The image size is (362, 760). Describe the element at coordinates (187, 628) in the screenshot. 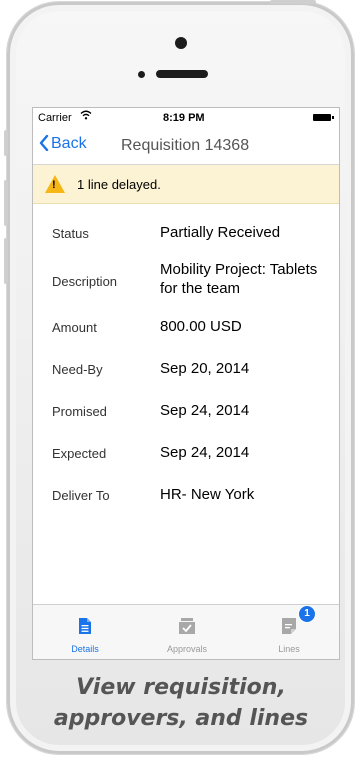

I see `approval-tray-icon` at that location.